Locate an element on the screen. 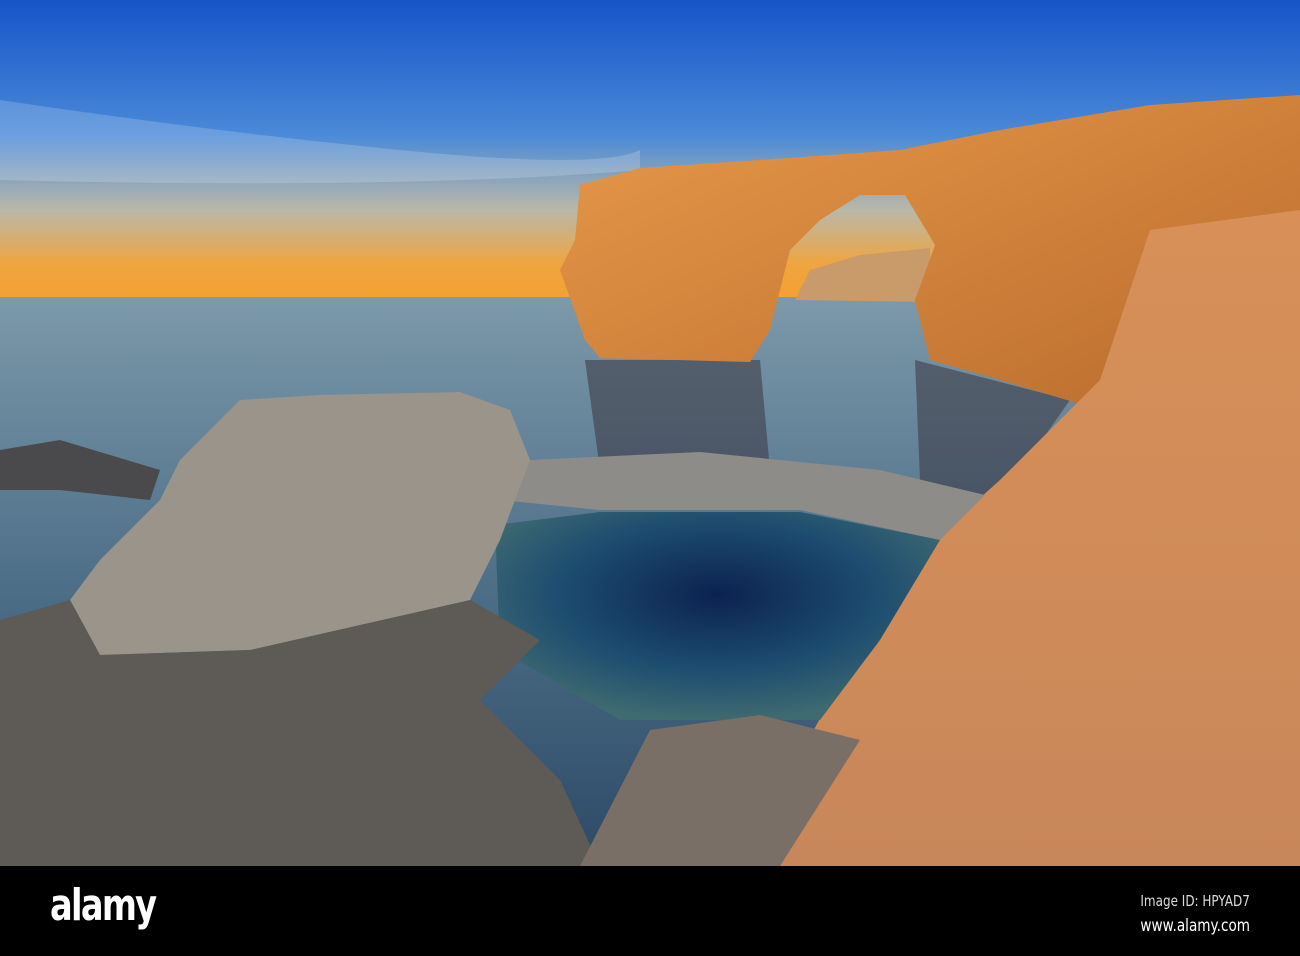 This screenshot has height=956, width=1300. image-id: Image ID: HPYAD7 is located at coordinates (1195, 901).